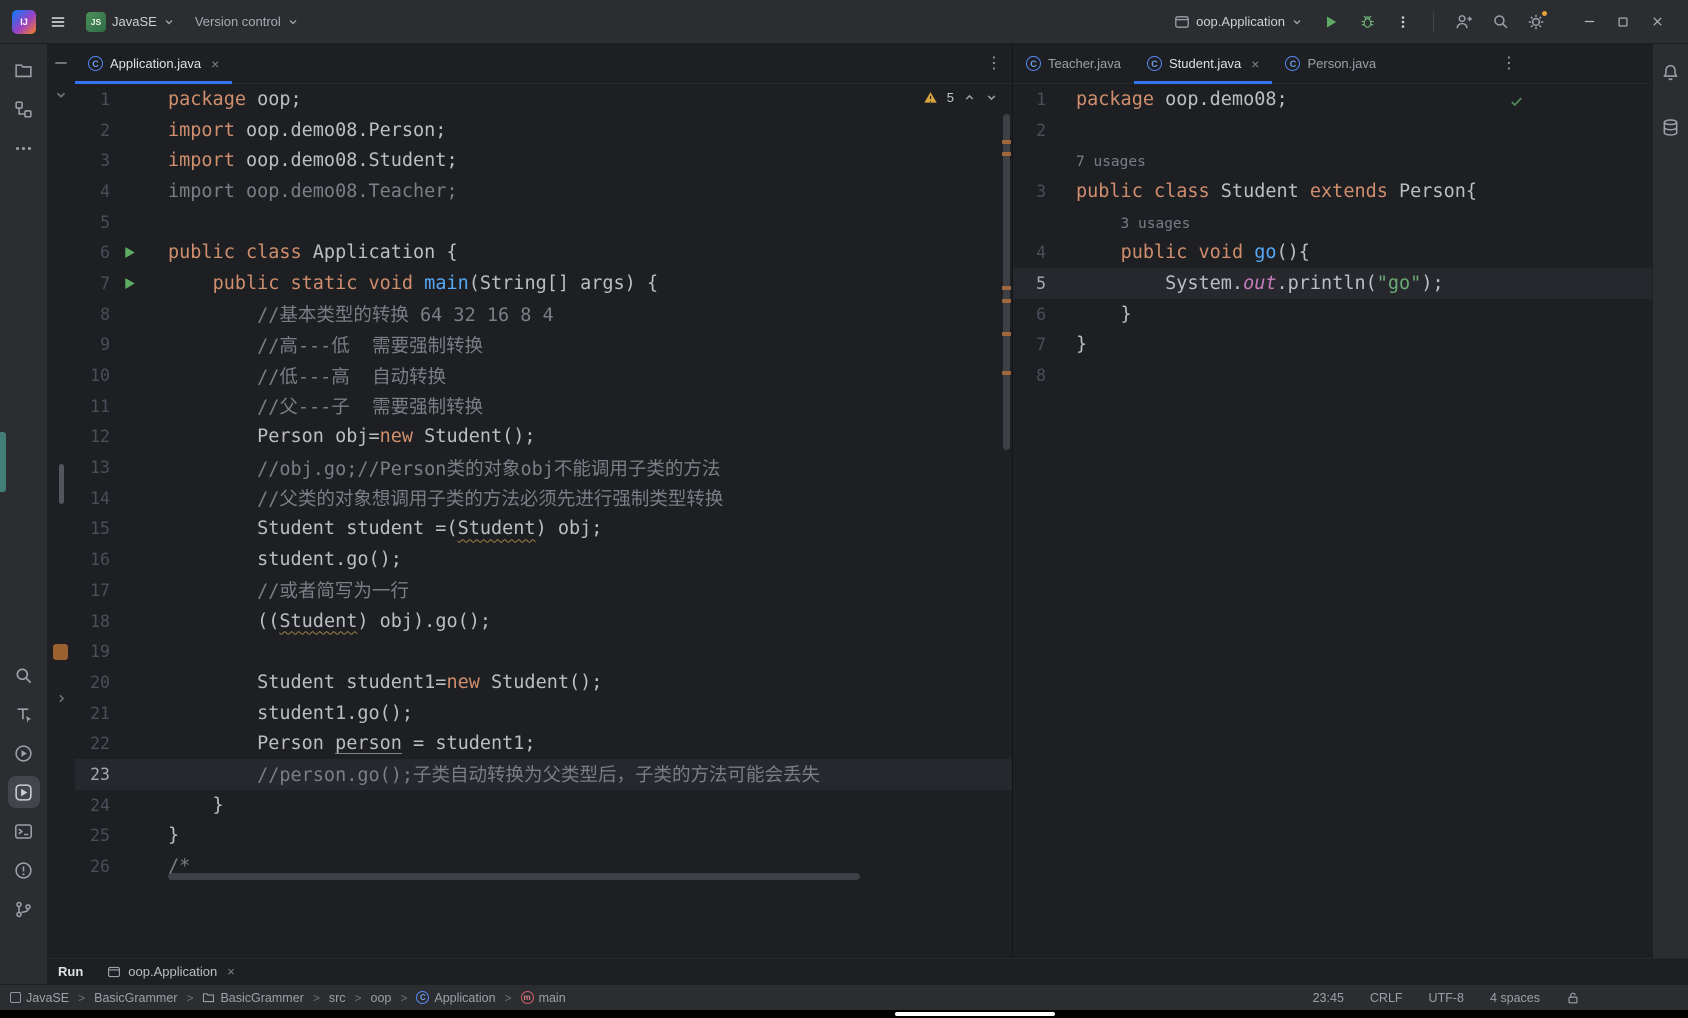 This screenshot has height=1018, width=1688. I want to click on editor-tab-Person.java: C Person.java, so click(1330, 63).